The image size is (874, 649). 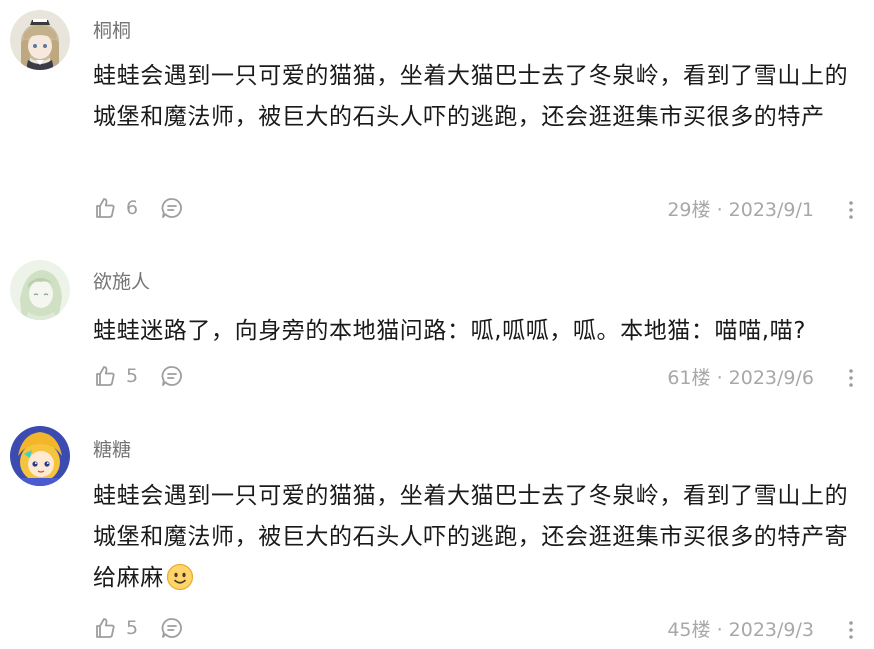 I want to click on comment-bubble-icon, so click(x=172, y=628).